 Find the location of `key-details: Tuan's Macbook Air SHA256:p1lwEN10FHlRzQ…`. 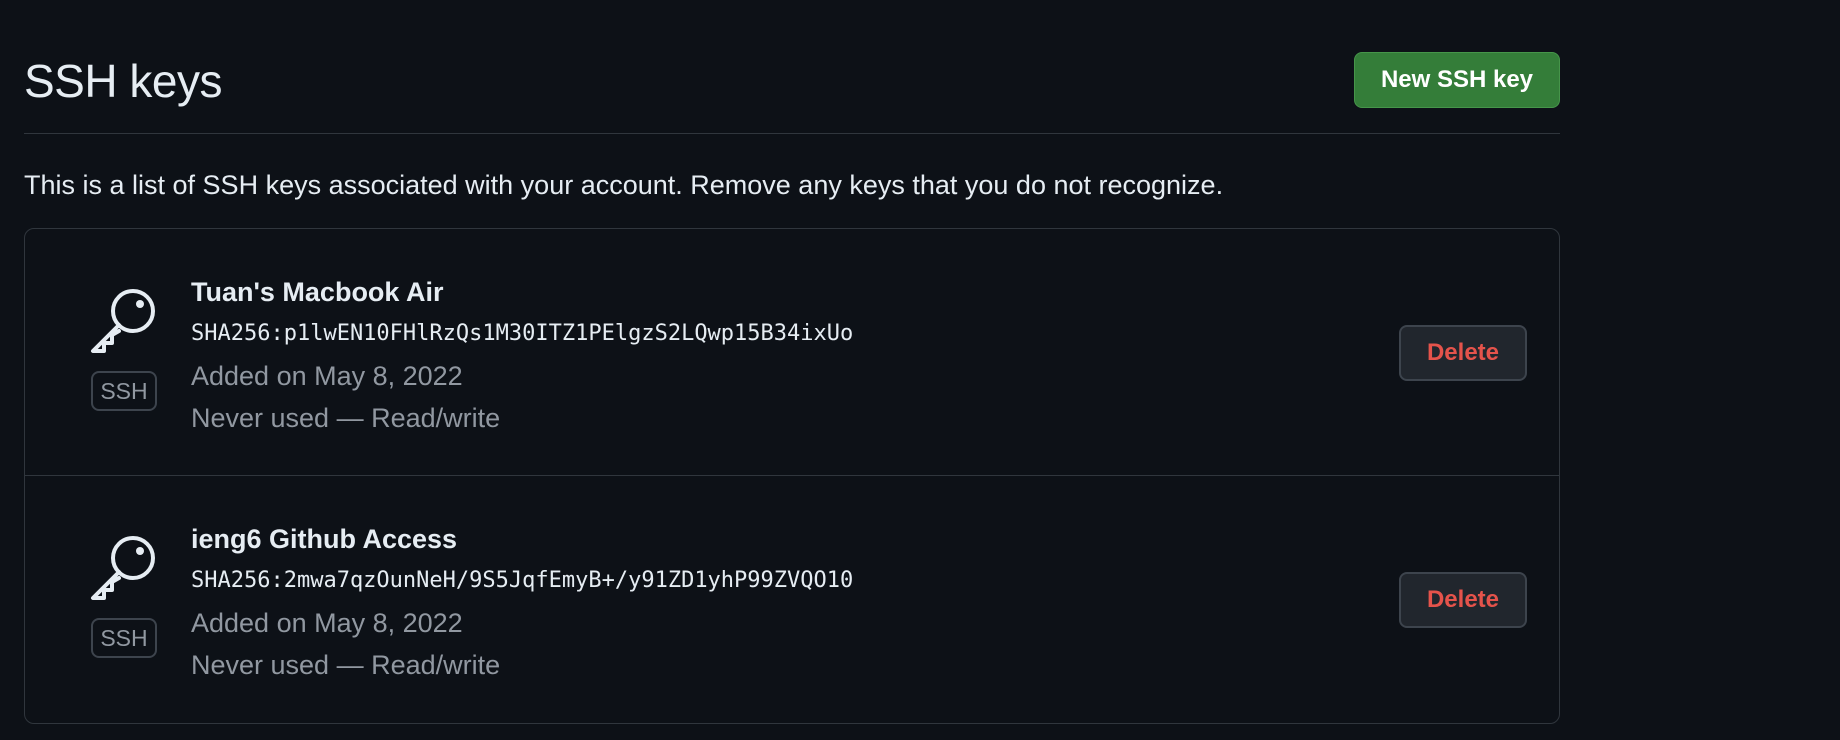

key-details: Tuan's Macbook Air SHA256:p1lwEN10FHlRzQ… is located at coordinates (522, 355).